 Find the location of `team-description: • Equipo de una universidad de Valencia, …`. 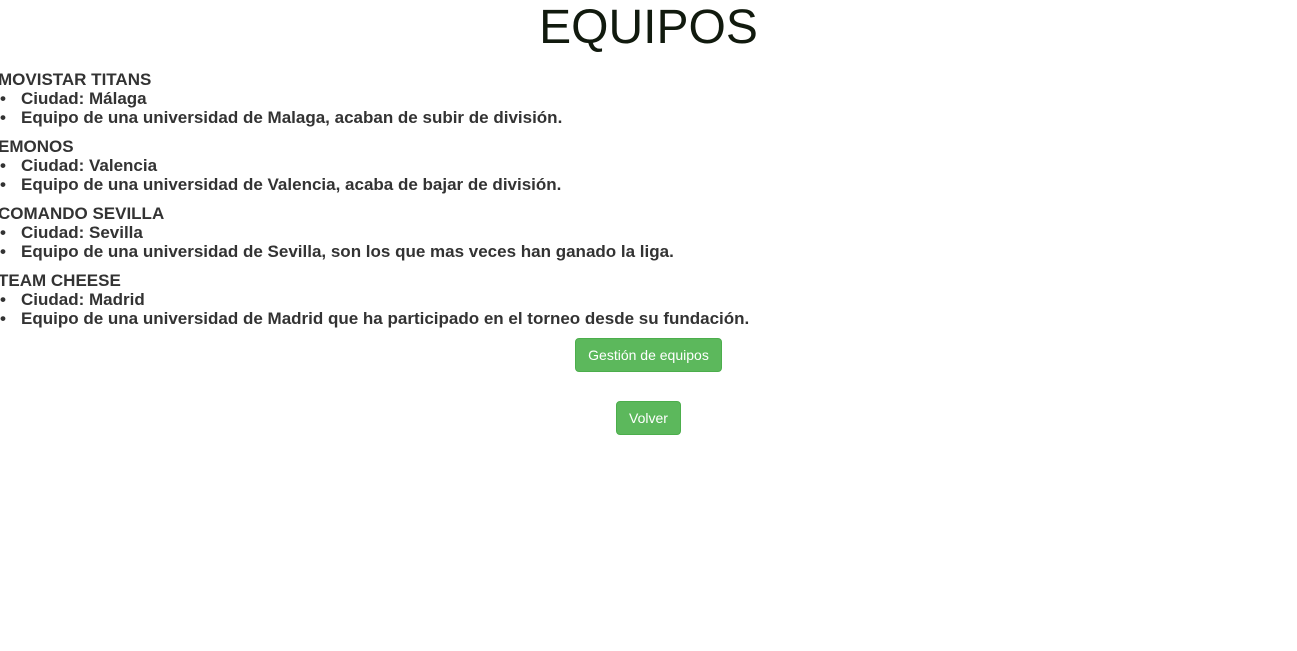

team-description: • Equipo de una universidad de Valencia, … is located at coordinates (648, 184).